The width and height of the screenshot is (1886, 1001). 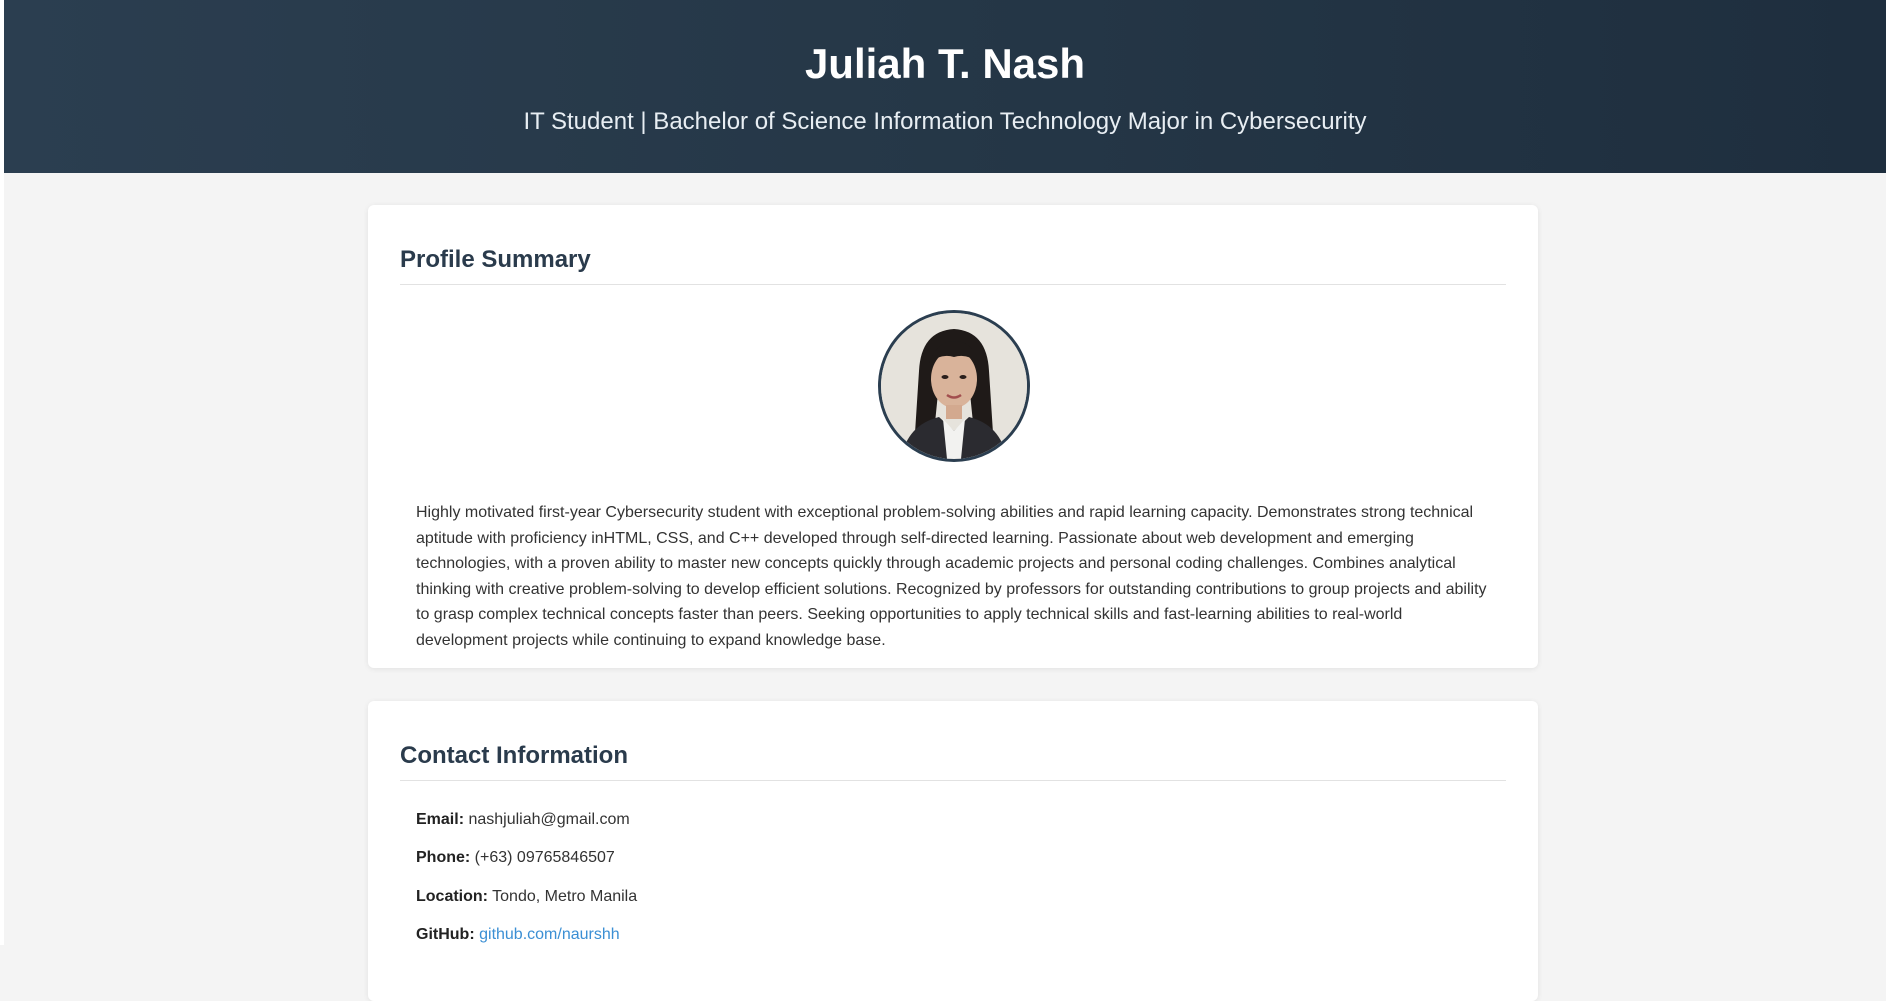 I want to click on profile-photo, so click(x=954, y=386).